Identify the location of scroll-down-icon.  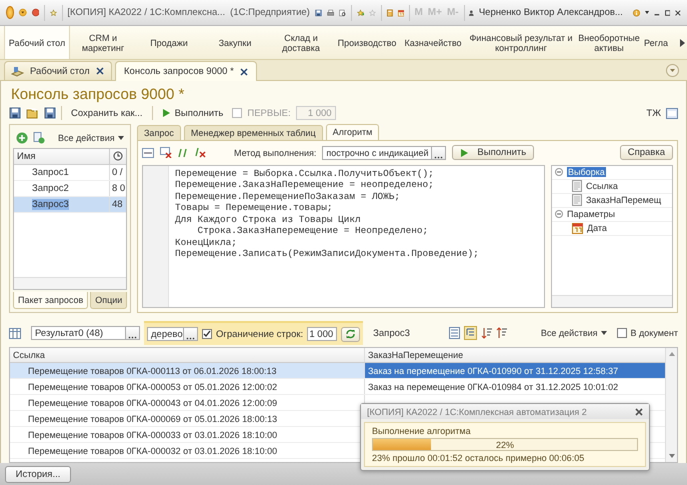
(671, 456).